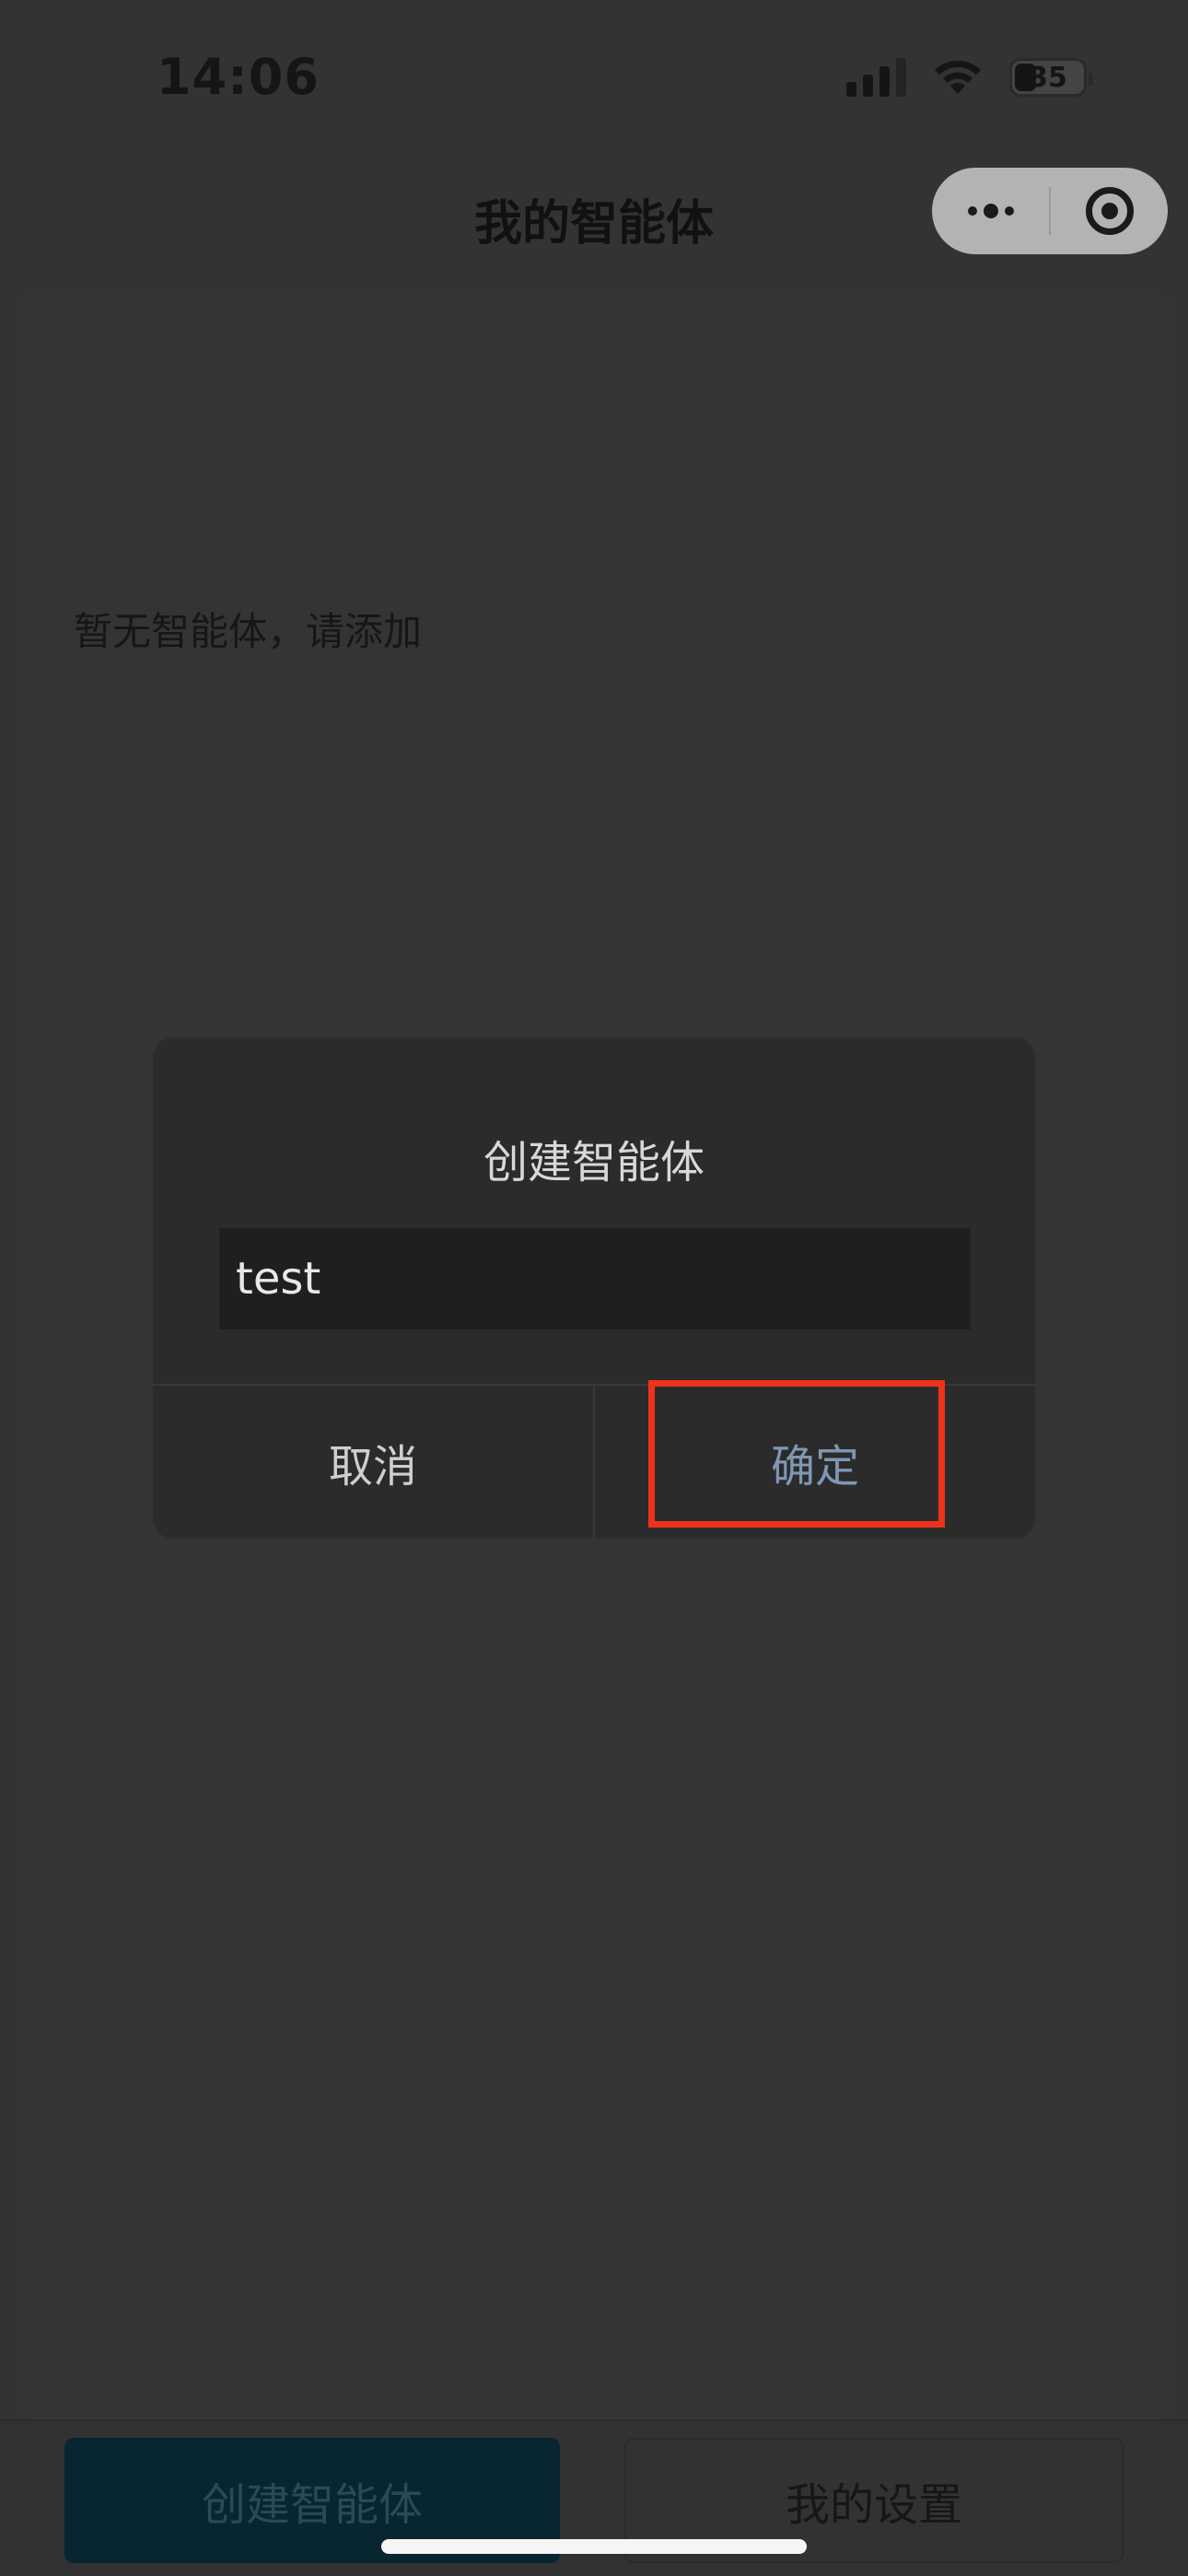 The image size is (1188, 2576). Describe the element at coordinates (796, 1454) in the screenshot. I see `highlight-box` at that location.